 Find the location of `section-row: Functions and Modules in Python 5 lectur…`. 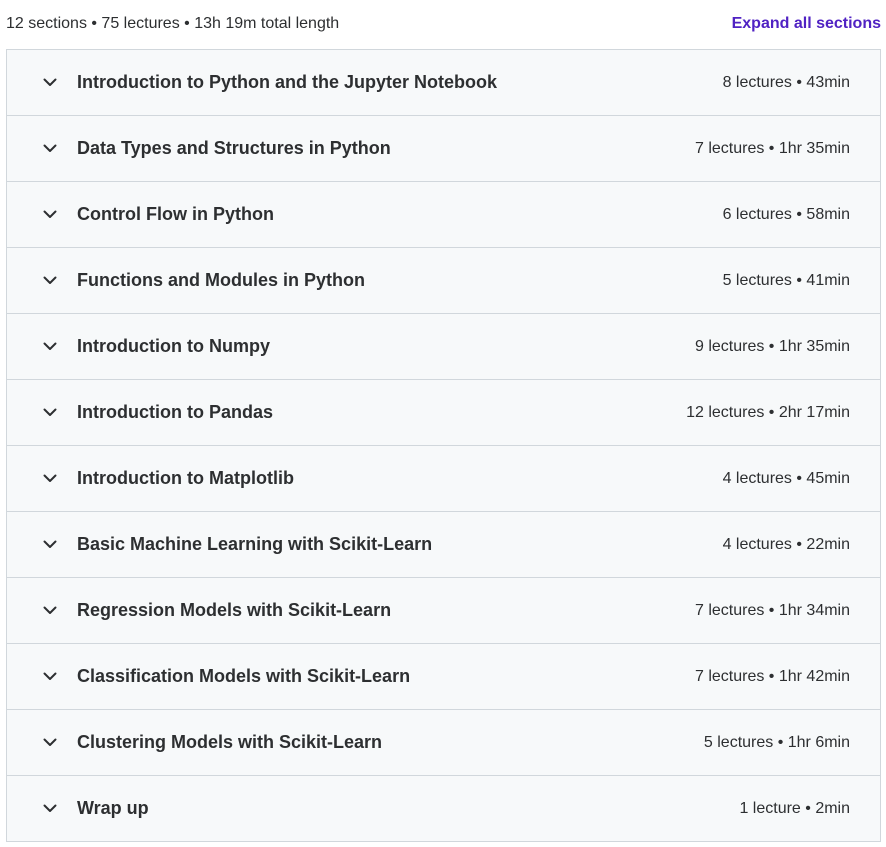

section-row: Functions and Modules in Python 5 lectur… is located at coordinates (443, 281).